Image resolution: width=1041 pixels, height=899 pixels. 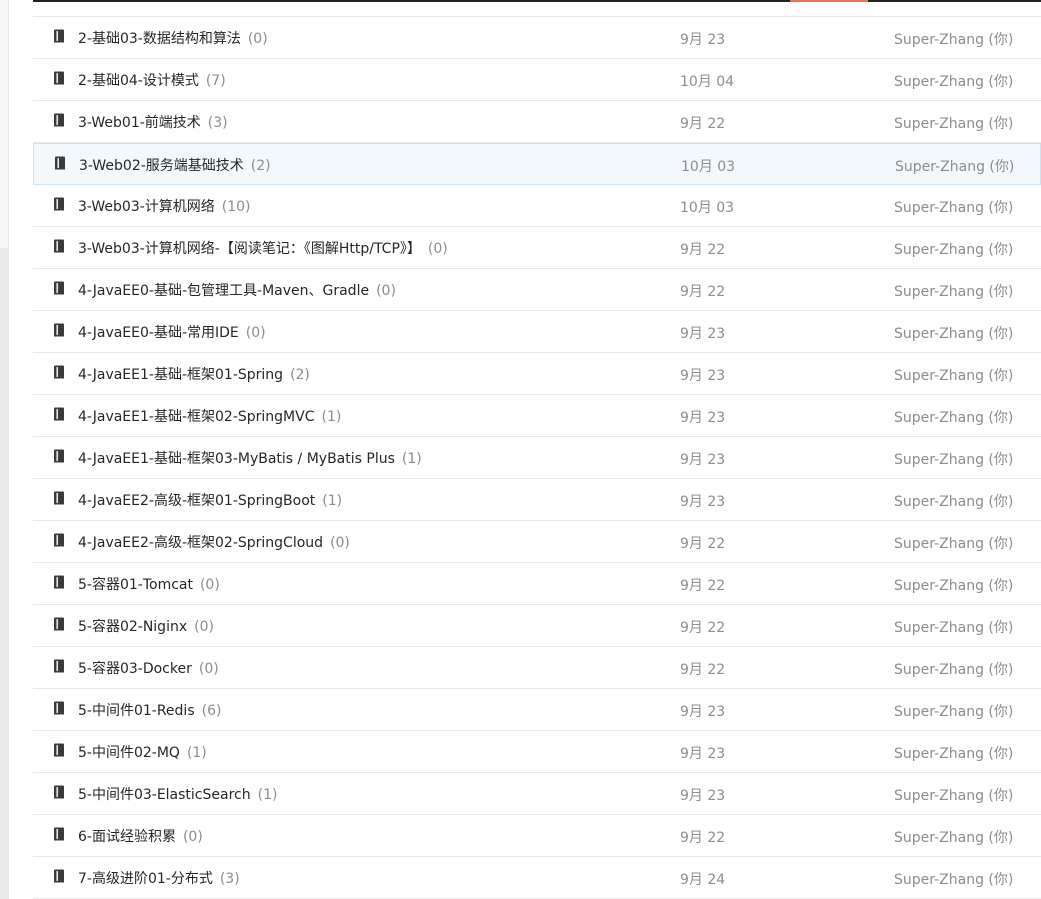 What do you see at coordinates (159, 878) in the screenshot?
I see `book-title: 7-高级进阶01-分布式 (3)` at bounding box center [159, 878].